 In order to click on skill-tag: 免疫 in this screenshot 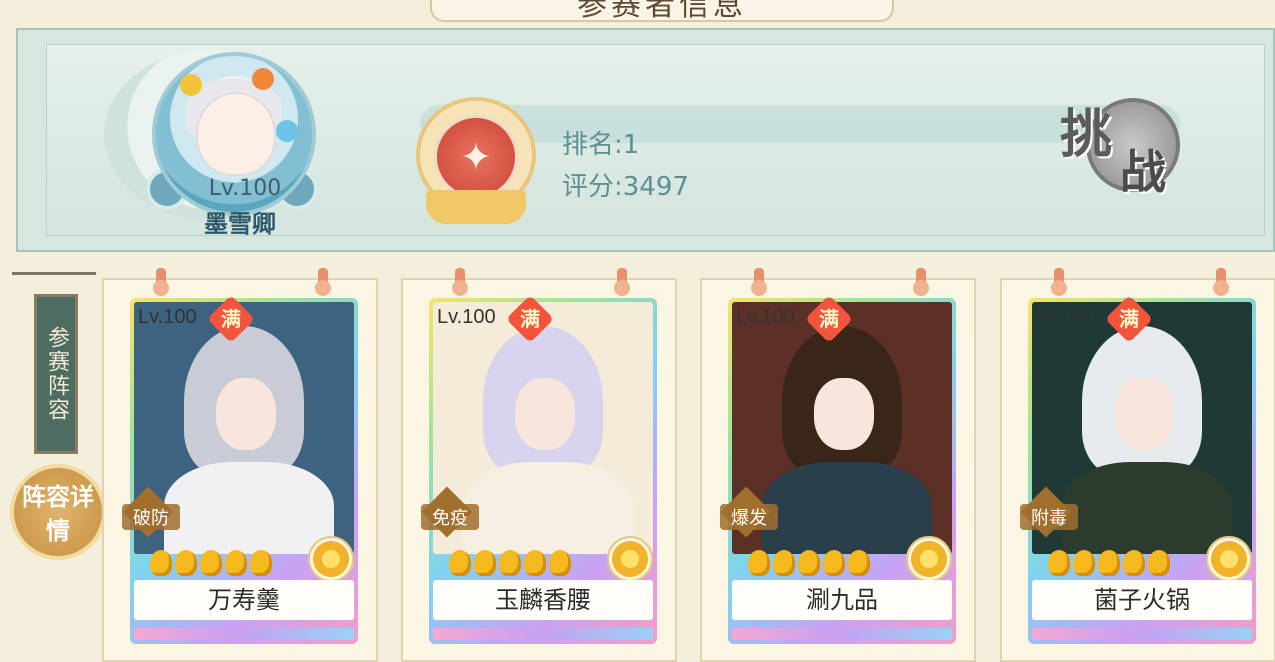, I will do `click(451, 512)`.